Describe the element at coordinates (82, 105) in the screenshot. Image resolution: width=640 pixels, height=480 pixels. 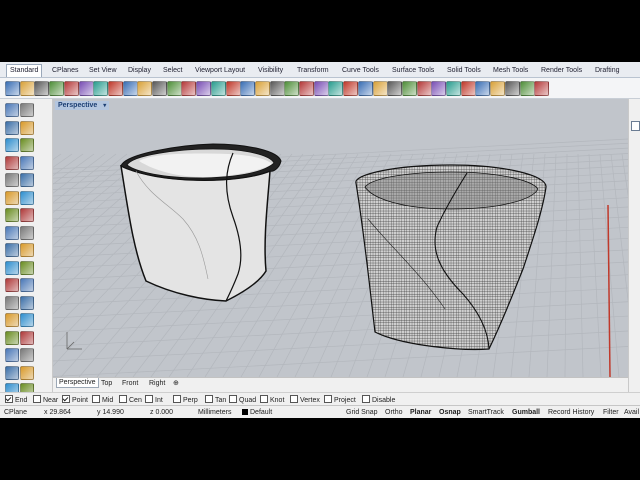
I see `viewport-title: Perspective ▾` at that location.